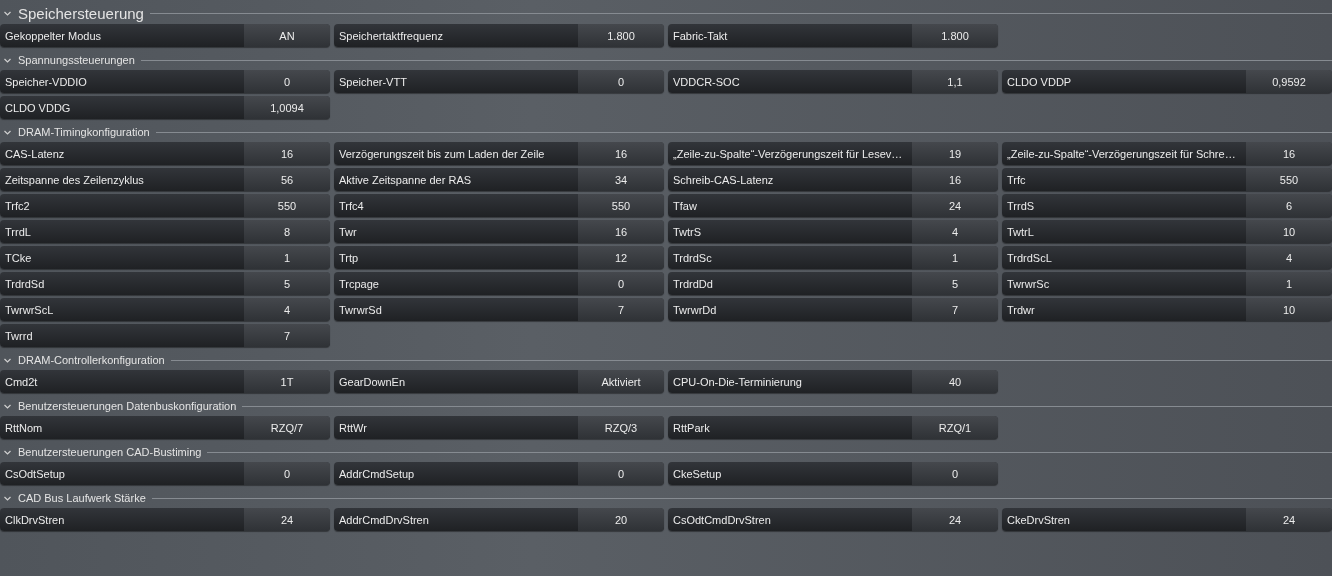  I want to click on setting-label: Trtp, so click(349, 258).